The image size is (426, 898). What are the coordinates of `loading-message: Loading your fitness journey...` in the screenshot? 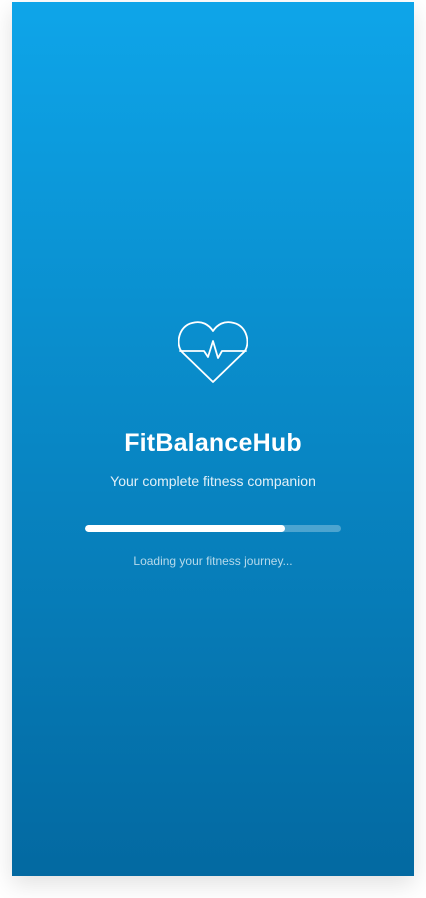 It's located at (213, 561).